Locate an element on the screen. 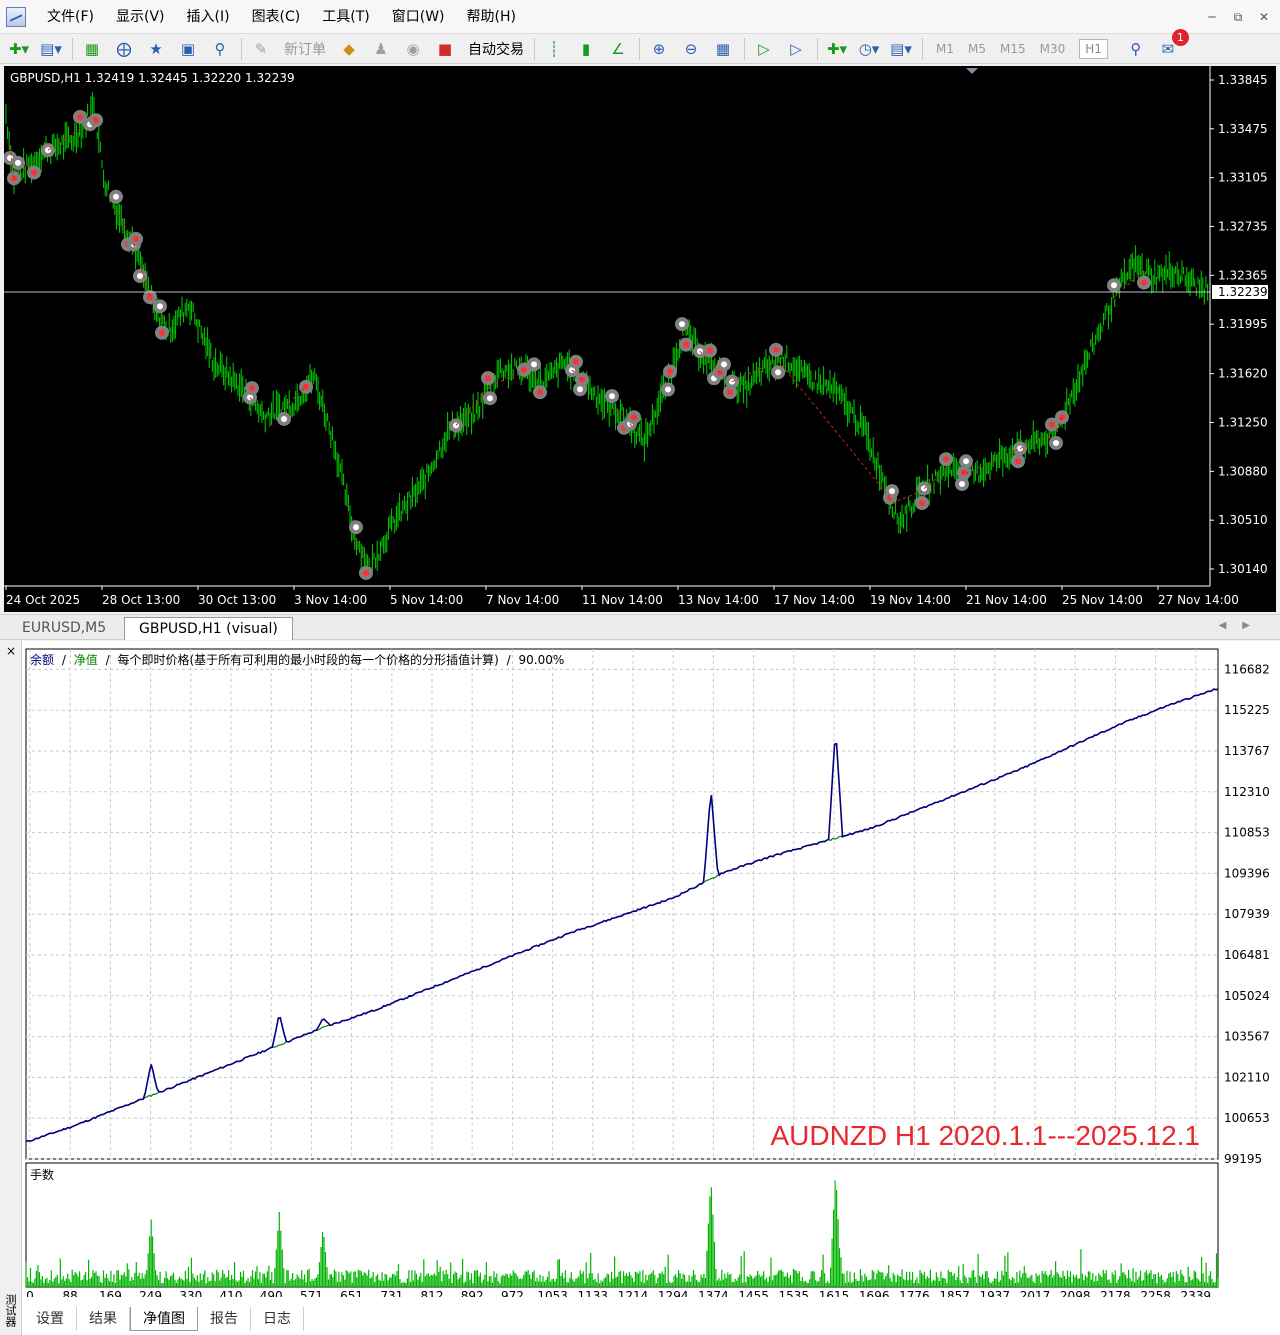  equity-x-tick: 490 is located at coordinates (271, 1293).